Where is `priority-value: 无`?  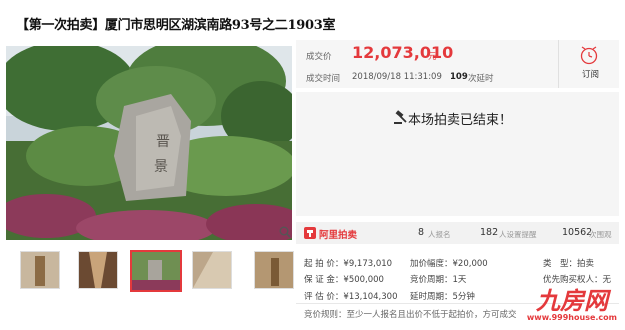
priority-value: 无 is located at coordinates (607, 280).